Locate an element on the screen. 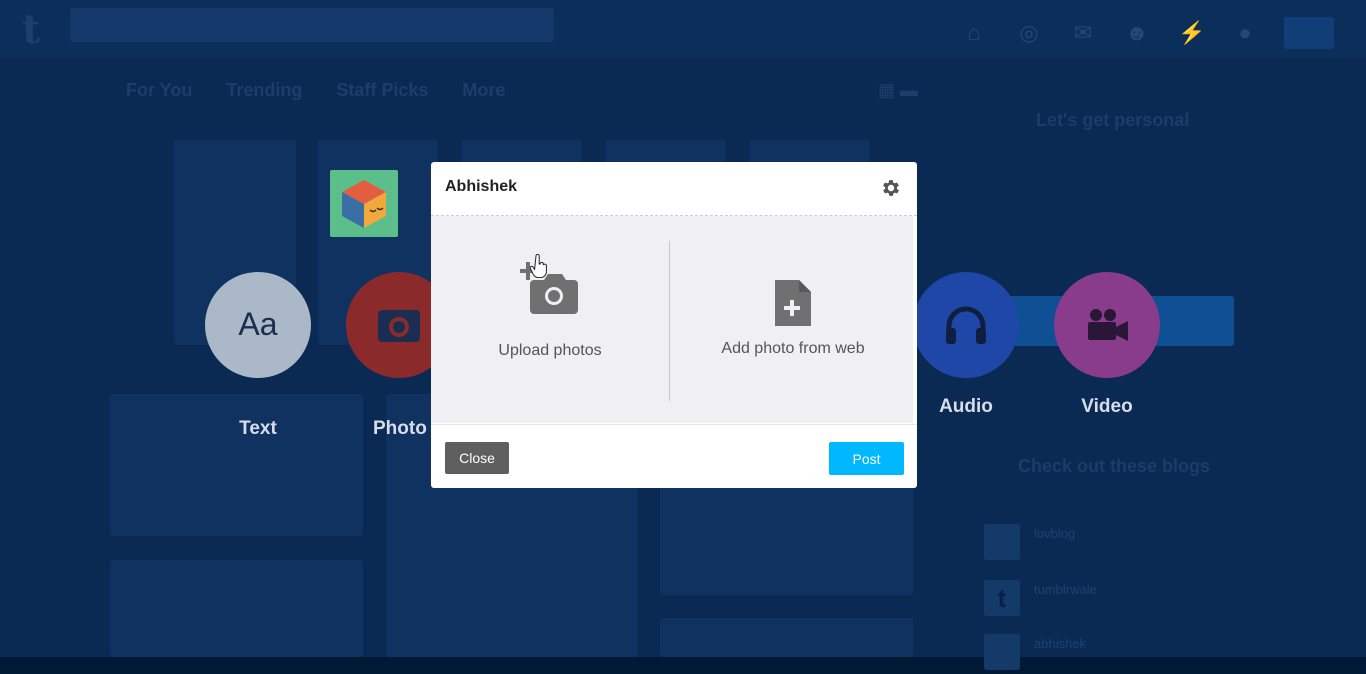  home-icon: ⌂ is located at coordinates (974, 32).